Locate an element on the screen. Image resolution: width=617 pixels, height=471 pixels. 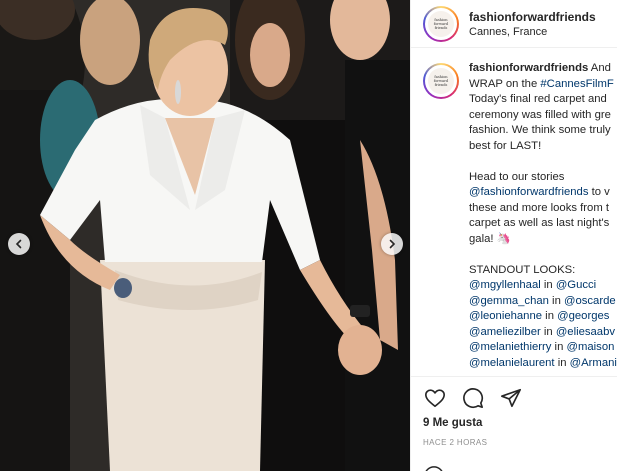
caption-line: @ameliezilber in @eliesaabv is located at coordinates (543, 333).